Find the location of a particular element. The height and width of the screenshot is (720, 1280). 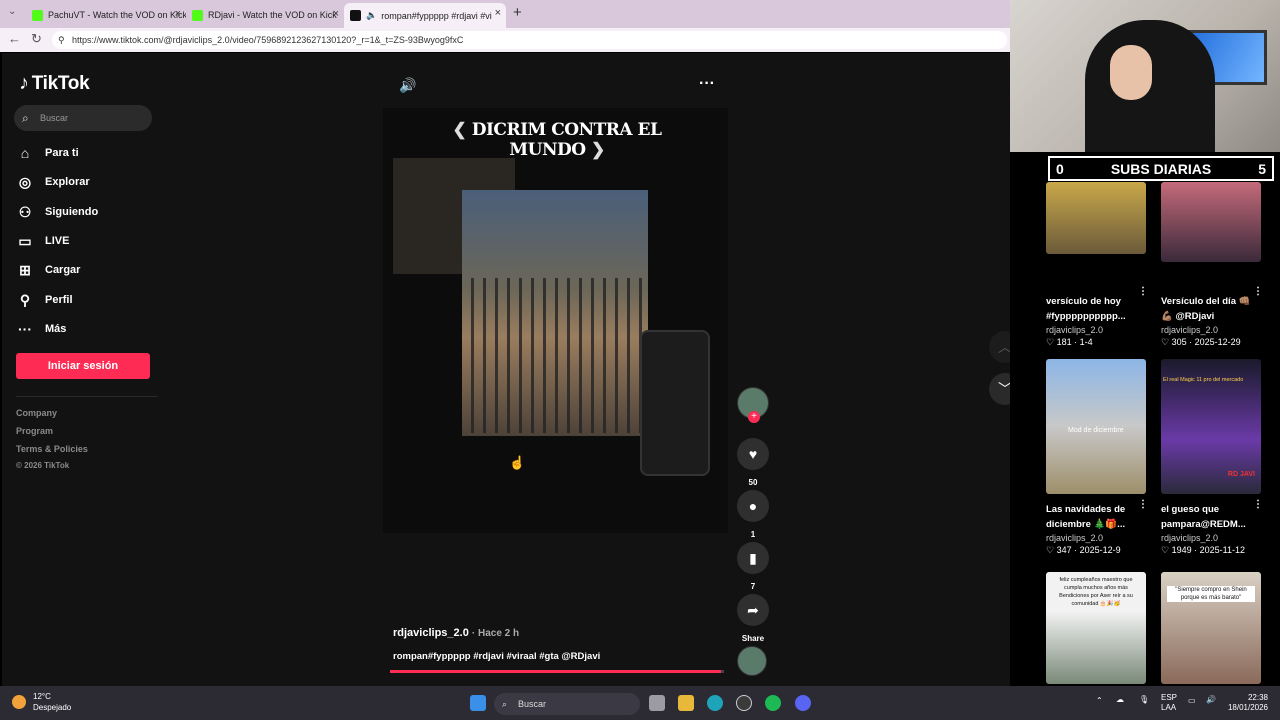

speaker-icon: 🔈 is located at coordinates (372, 15).